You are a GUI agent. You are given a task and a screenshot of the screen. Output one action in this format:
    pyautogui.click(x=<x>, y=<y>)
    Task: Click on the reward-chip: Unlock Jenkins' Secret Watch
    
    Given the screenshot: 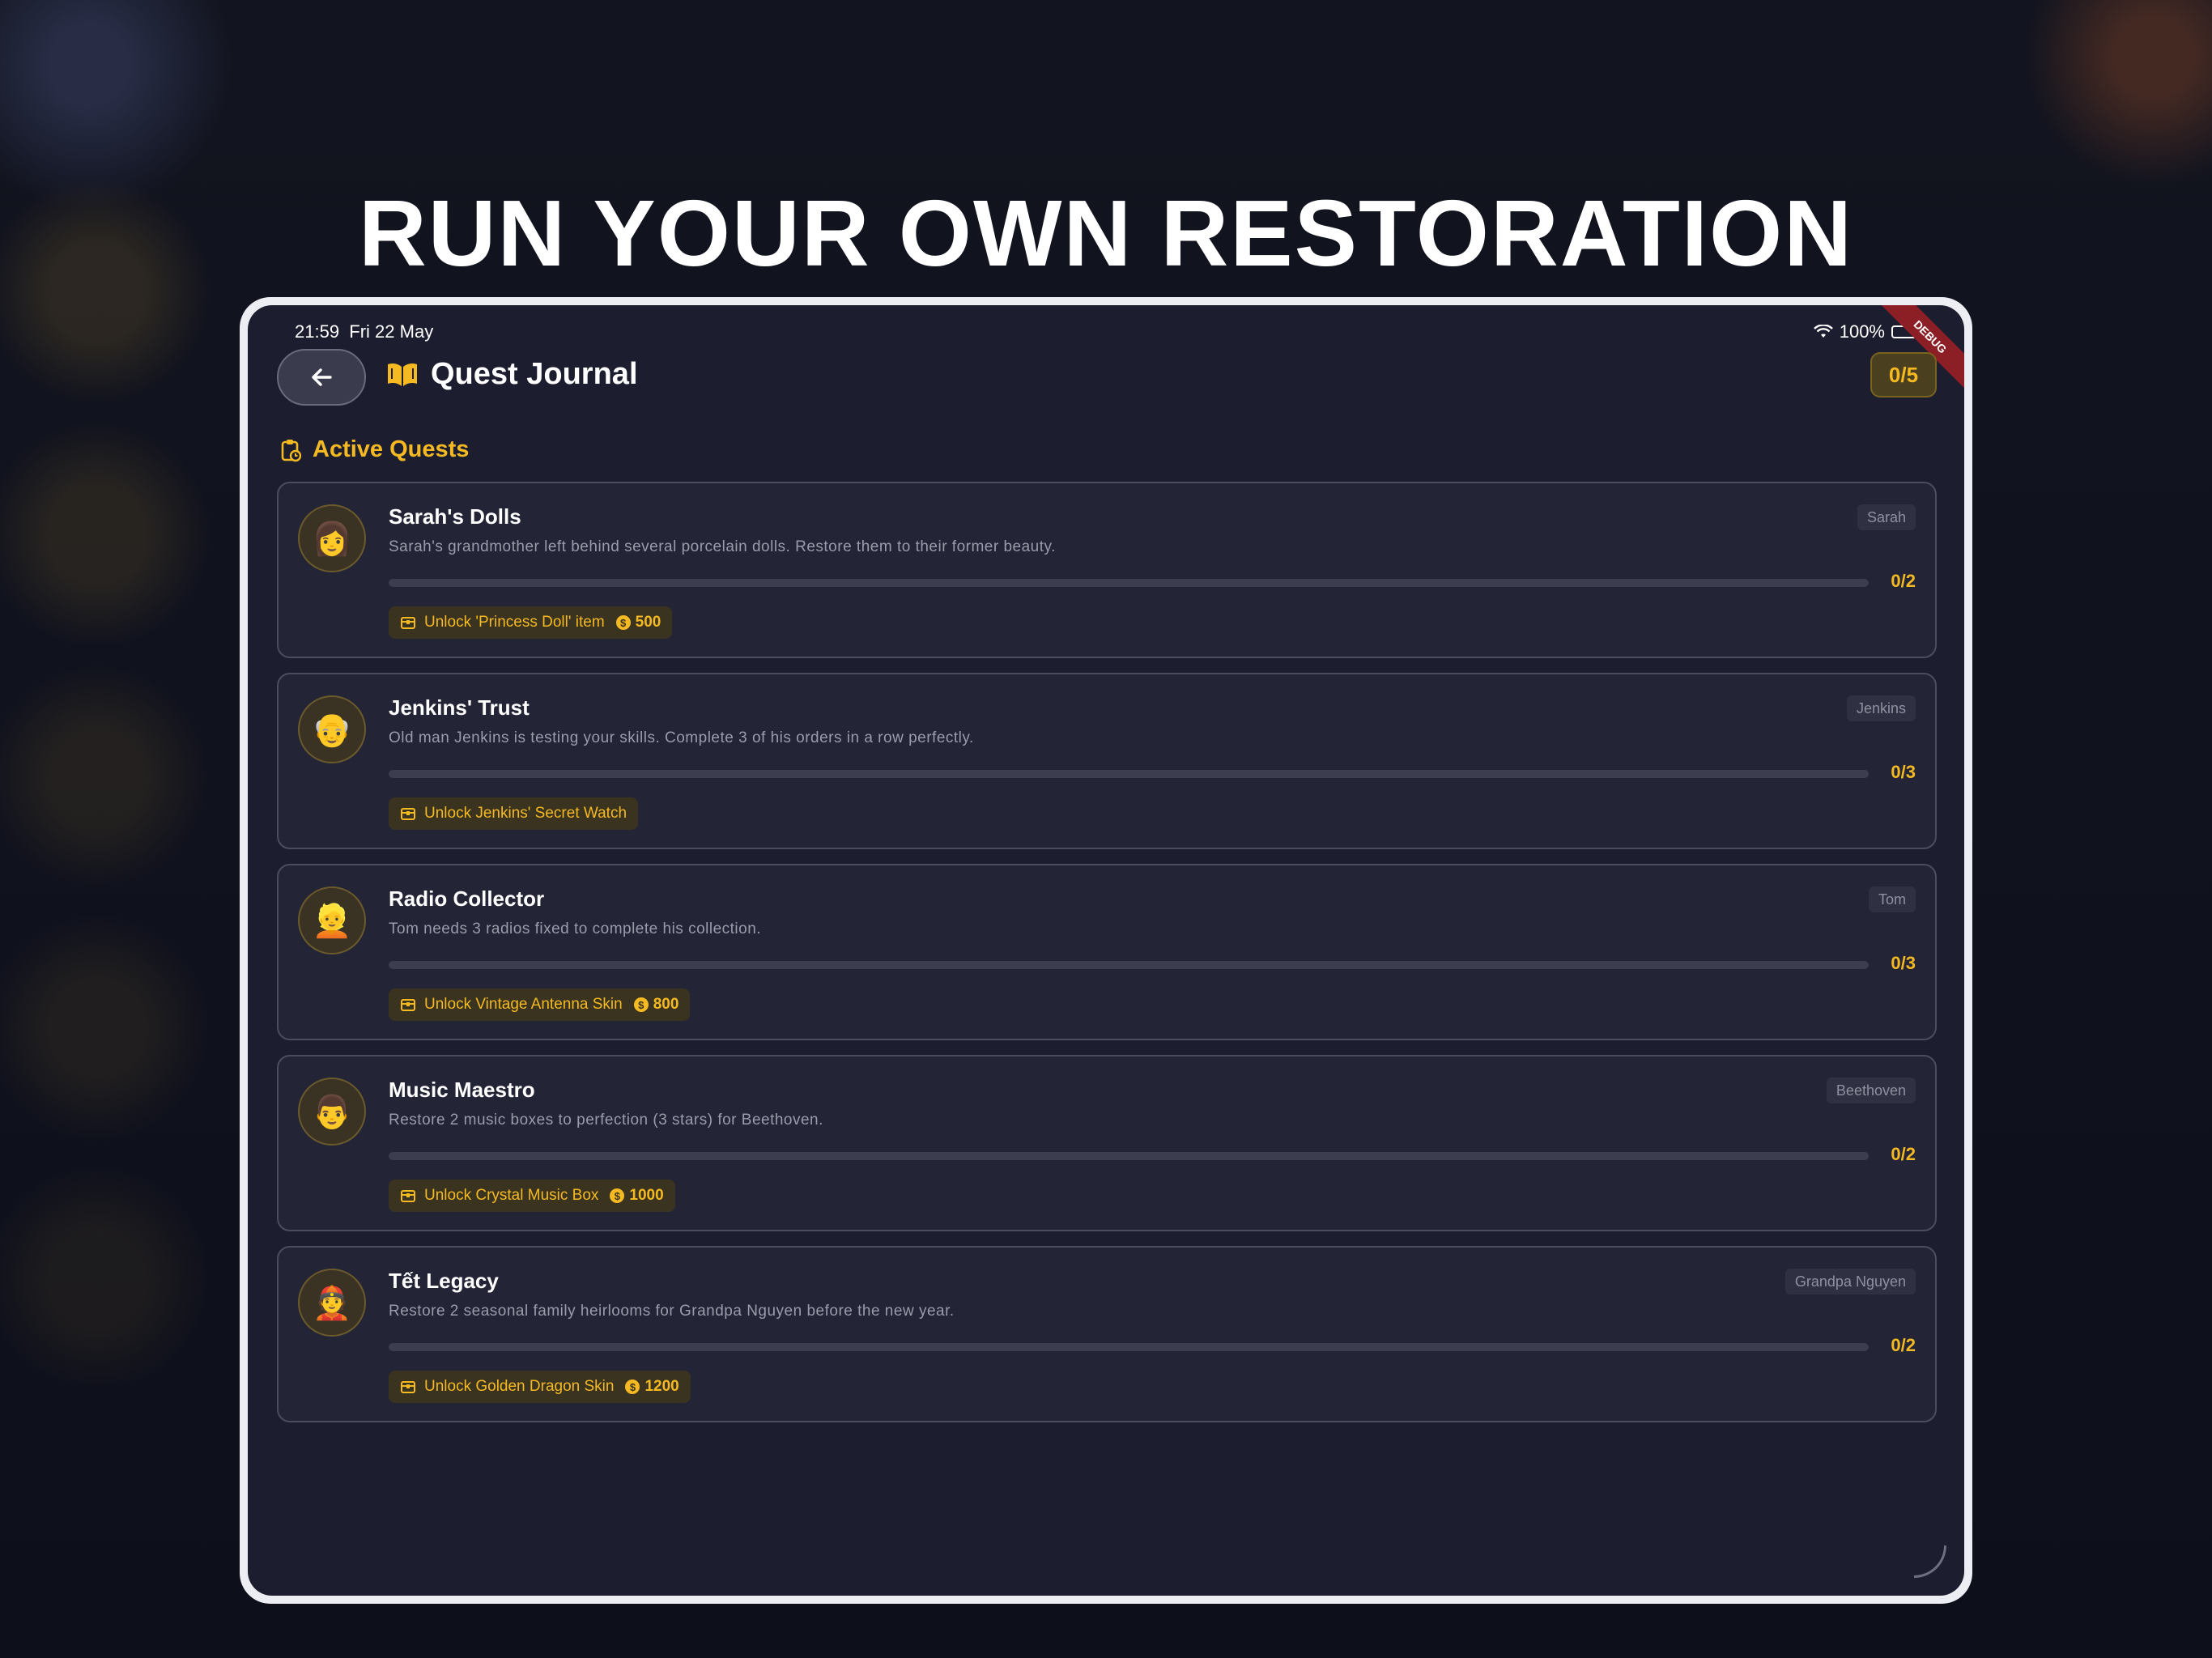 What is the action you would take?
    pyautogui.click(x=514, y=813)
    